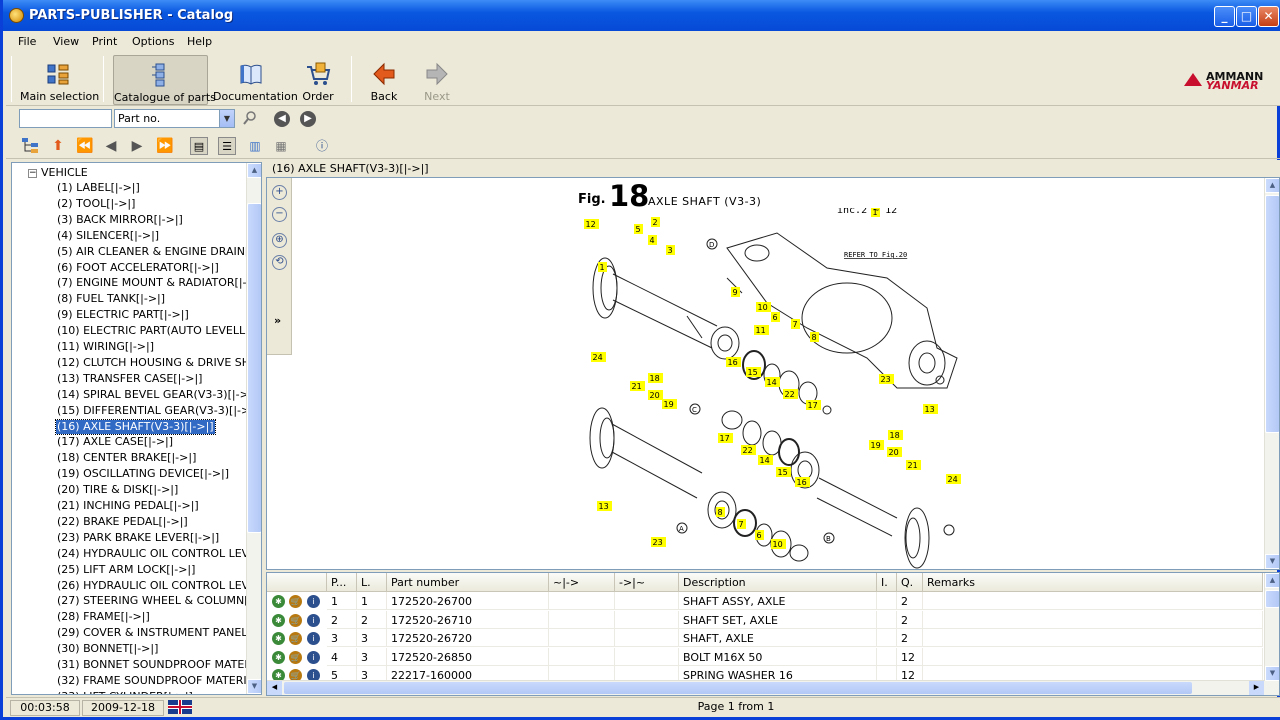 The height and width of the screenshot is (720, 1280). I want to click on callout-label: 1, so click(602, 267).